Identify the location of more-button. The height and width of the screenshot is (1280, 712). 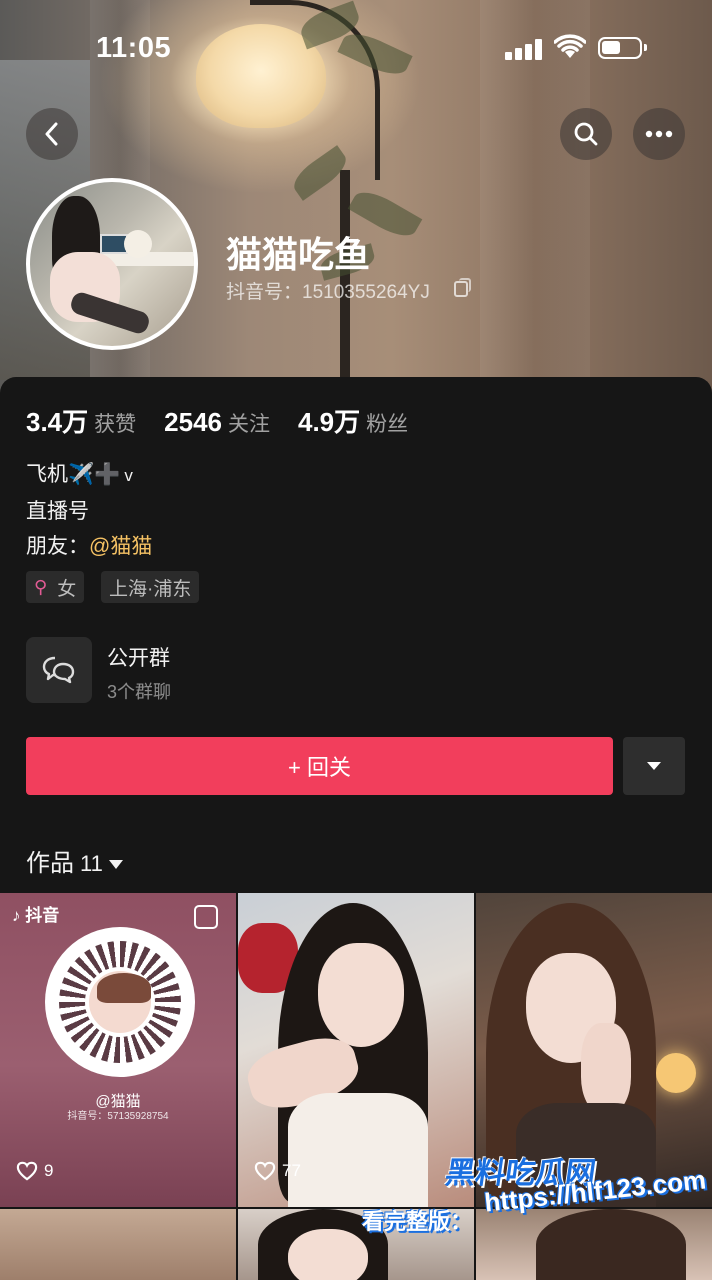
(659, 134).